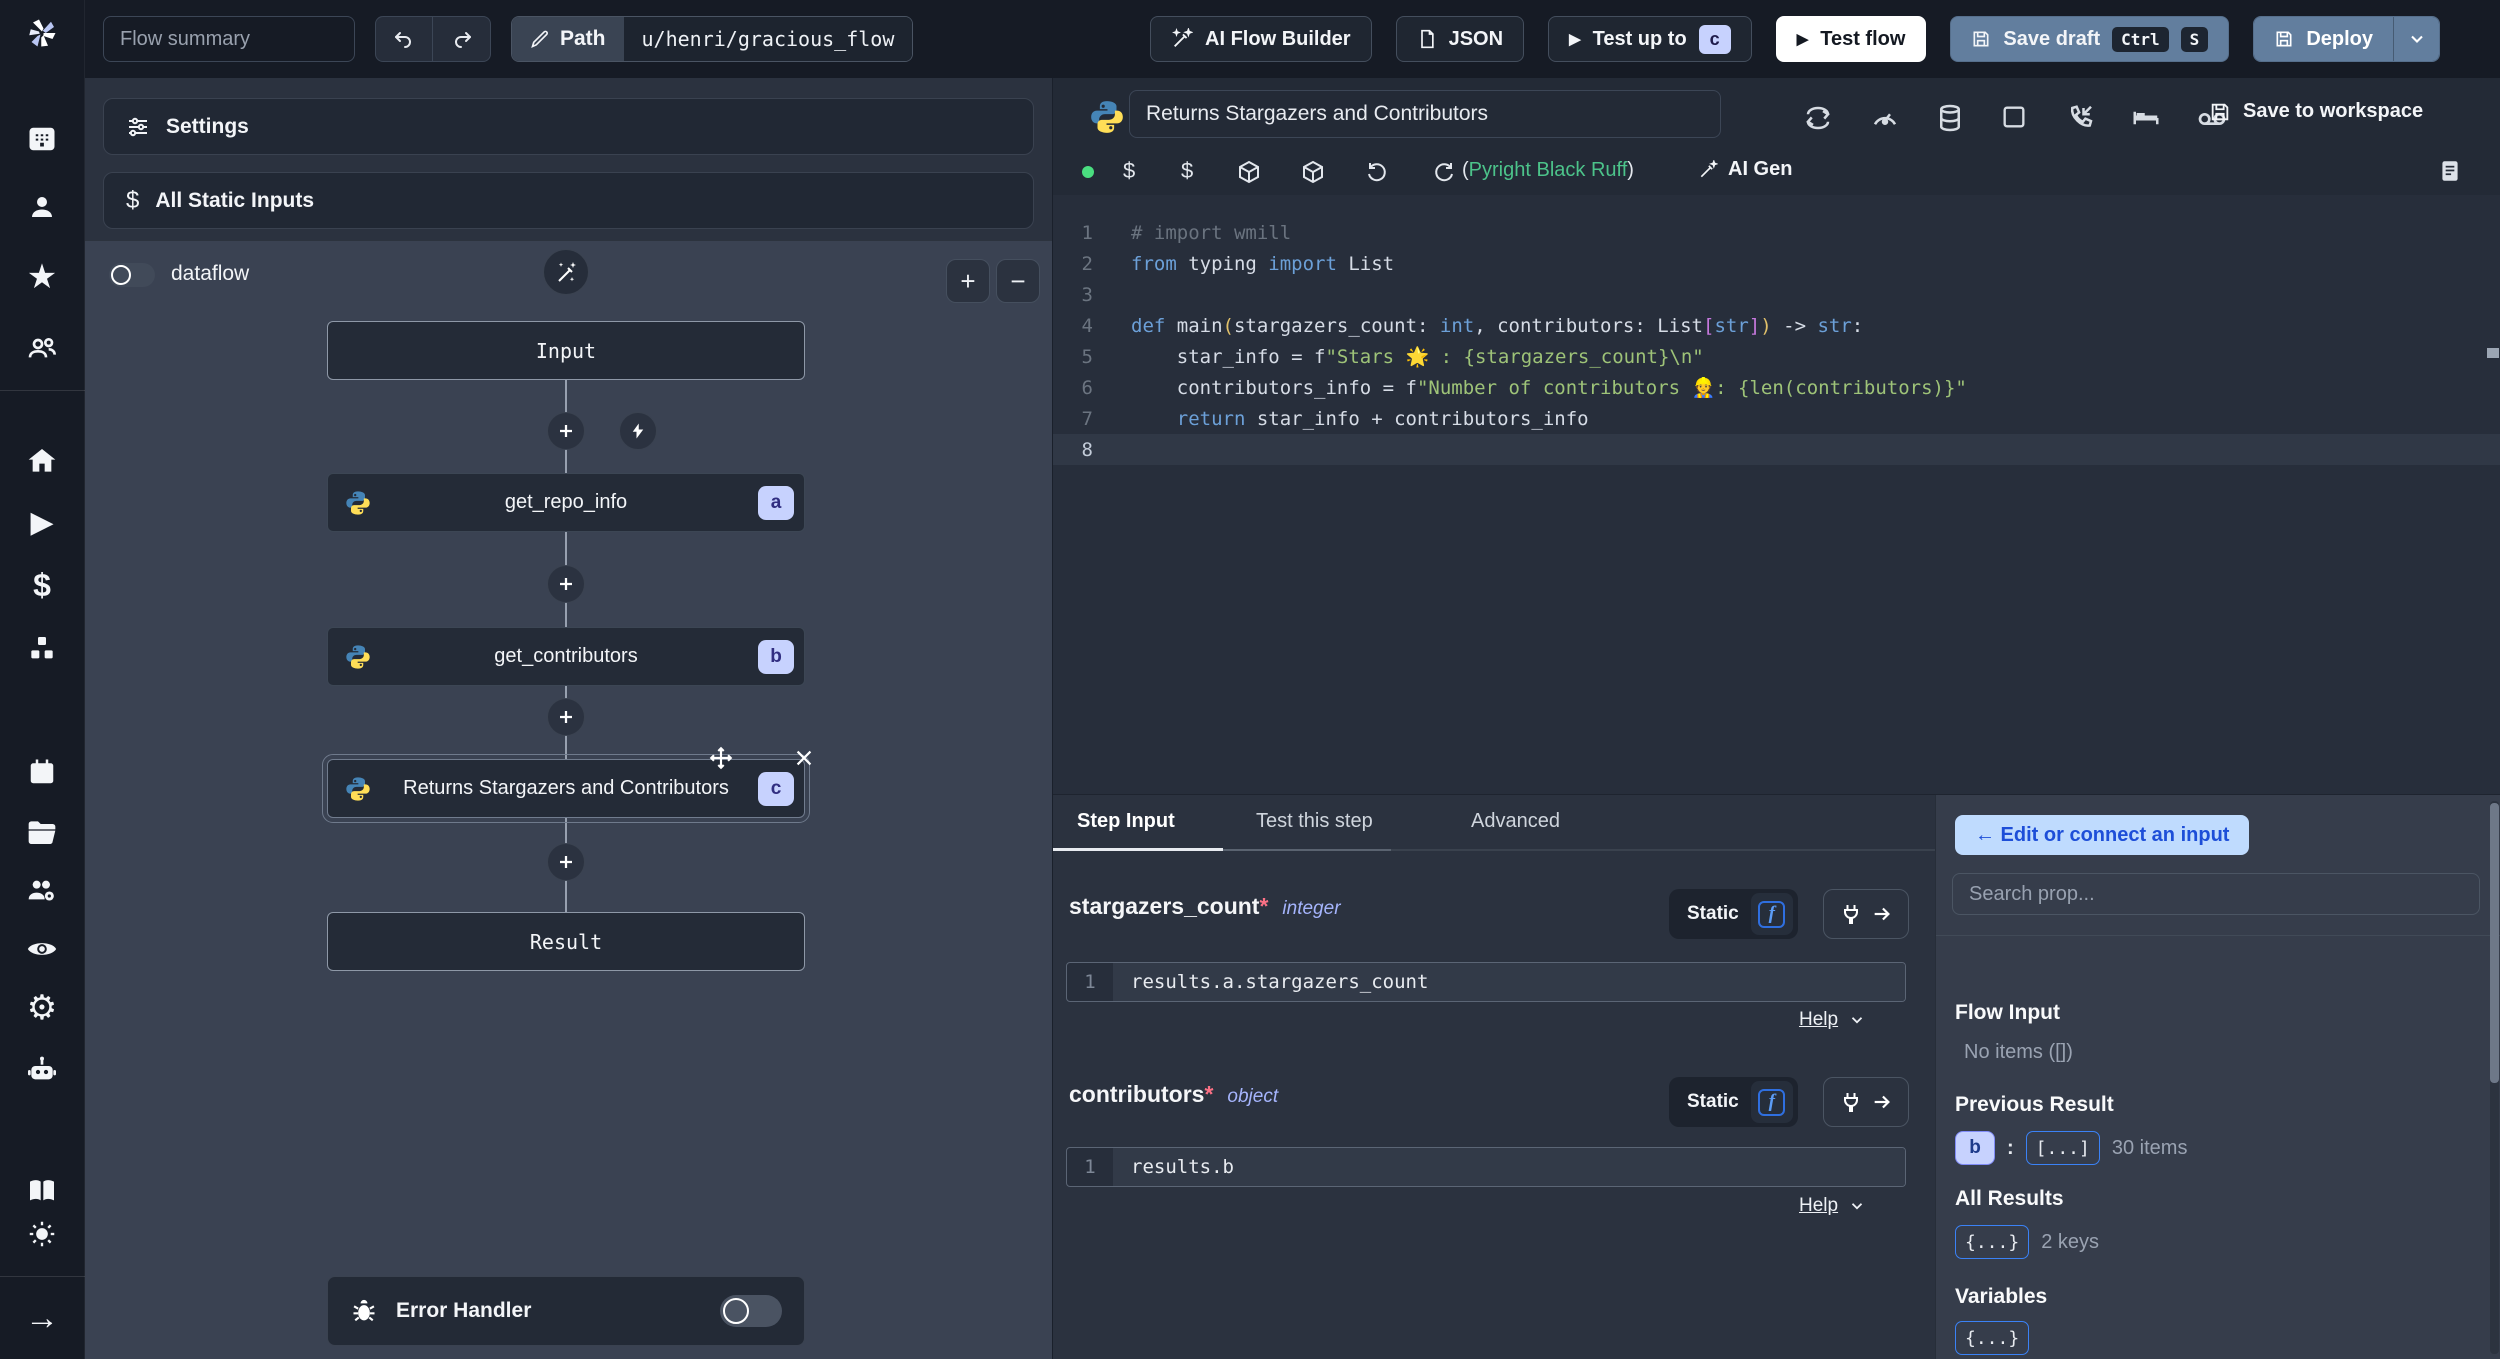 The image size is (2500, 1359). I want to click on resource-dollar-icon: $, so click(1187, 171).